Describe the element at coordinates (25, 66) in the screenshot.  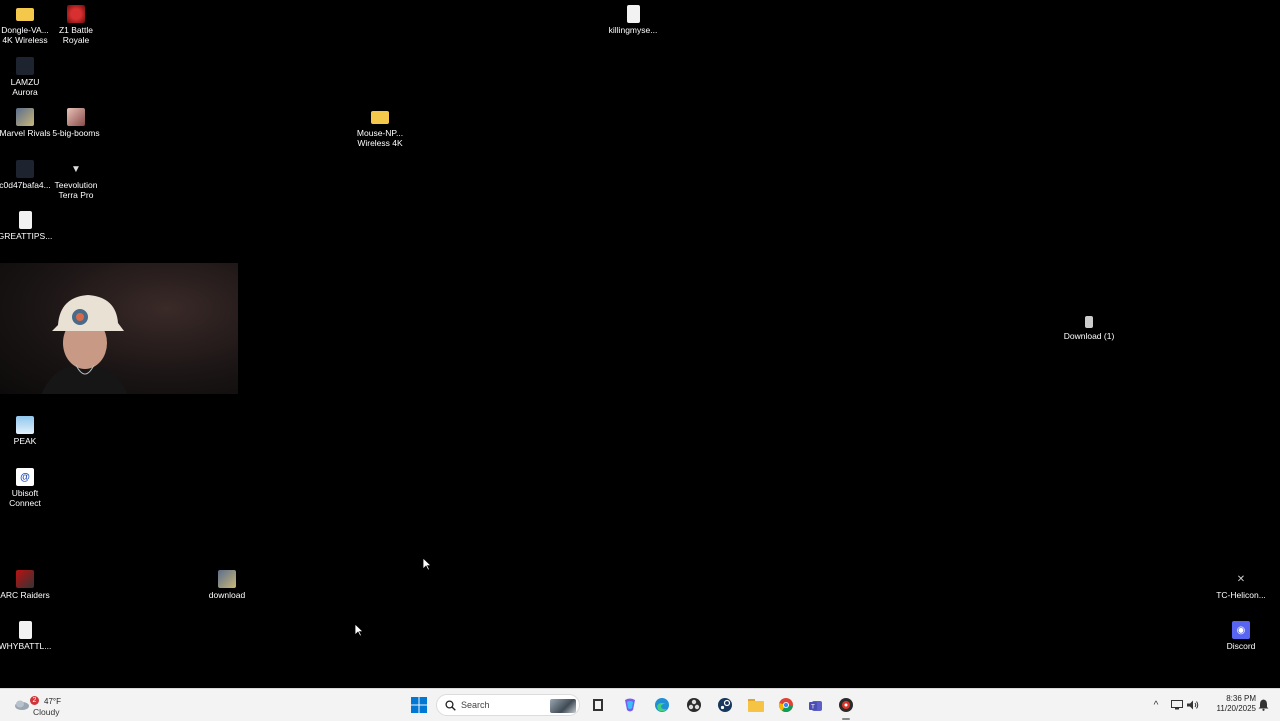
I see `lamzu-app-icon` at that location.